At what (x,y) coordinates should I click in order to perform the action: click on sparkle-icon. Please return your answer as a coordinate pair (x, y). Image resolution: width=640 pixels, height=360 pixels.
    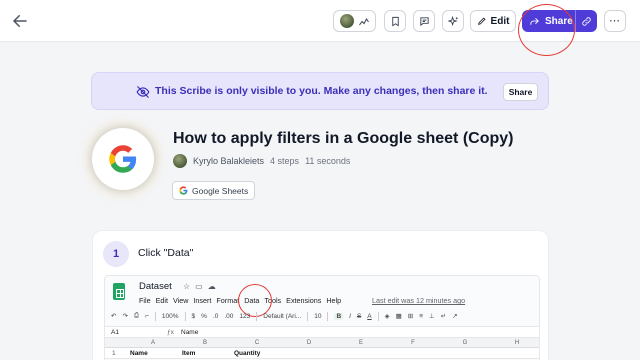
    Looking at the image, I should click on (452, 20).